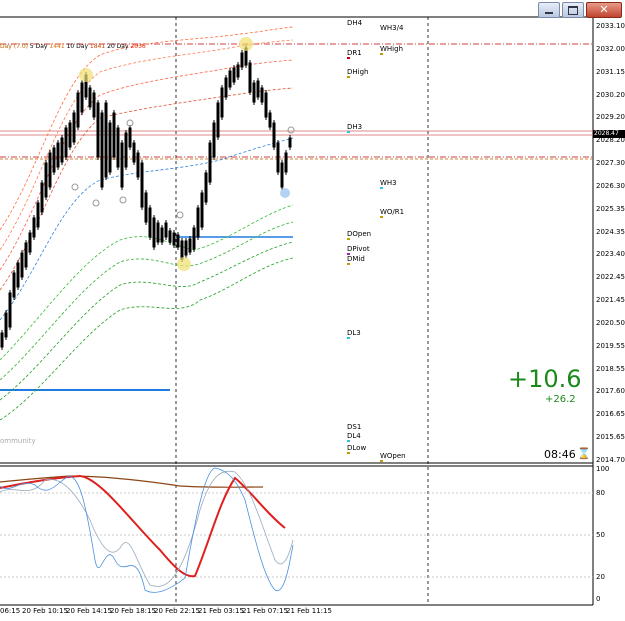 The height and width of the screenshot is (621, 625). I want to click on price-axis-label: 2022.45, so click(610, 277).